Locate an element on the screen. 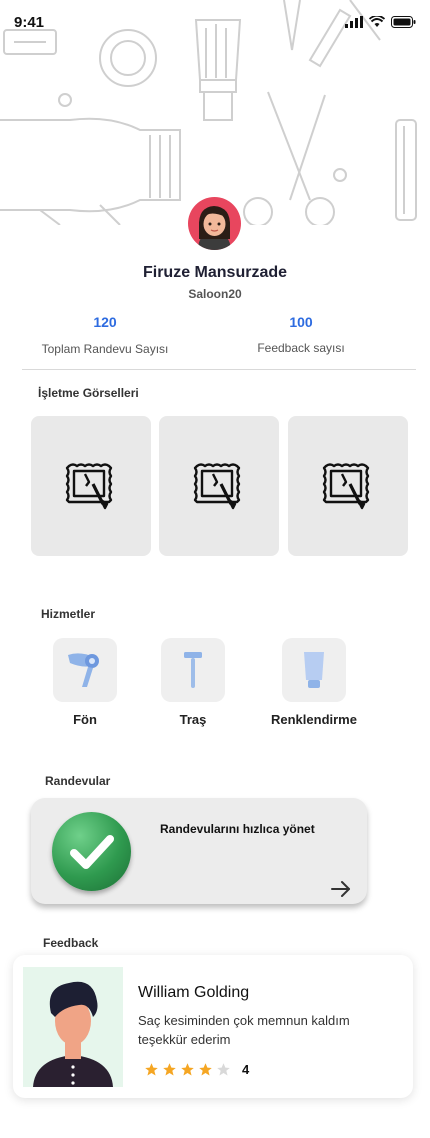 Image resolution: width=430 pixels, height=1138 pixels. hair-dryer-icon is located at coordinates (83, 670).